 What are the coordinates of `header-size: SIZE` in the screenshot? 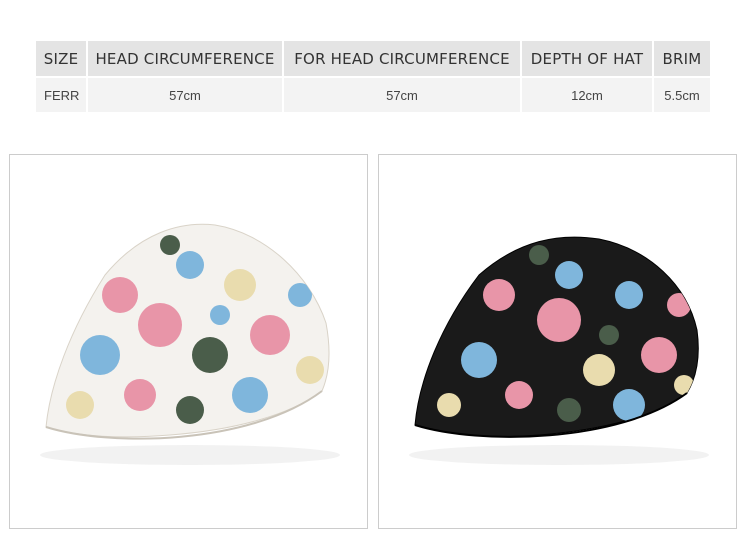 It's located at (61, 59).